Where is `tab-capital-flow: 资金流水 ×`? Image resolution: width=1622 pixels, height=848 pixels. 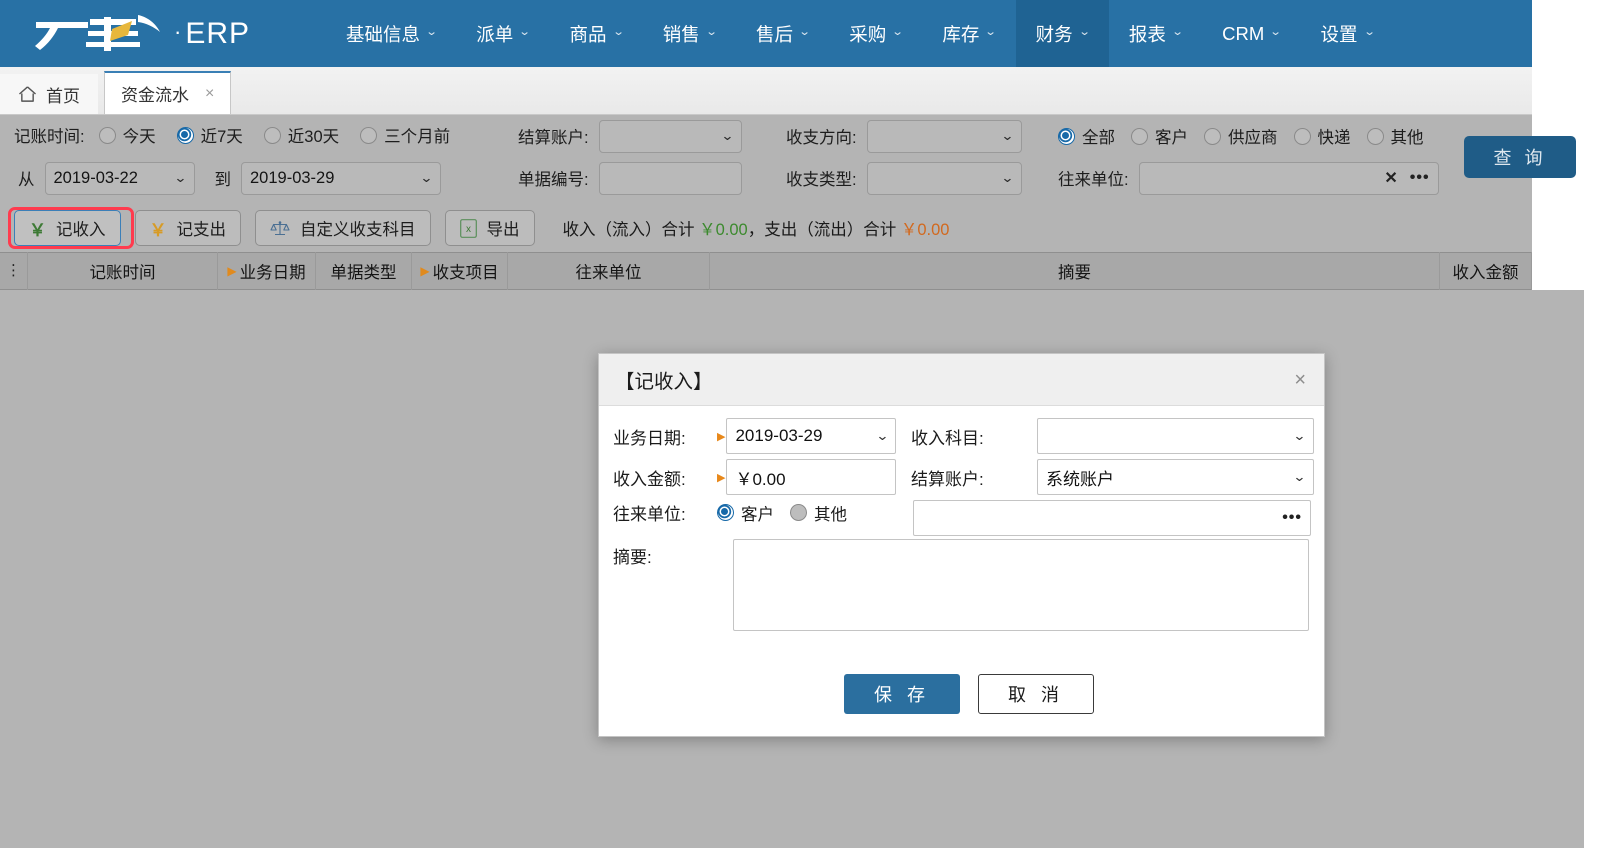 tab-capital-flow: 资金流水 × is located at coordinates (168, 92).